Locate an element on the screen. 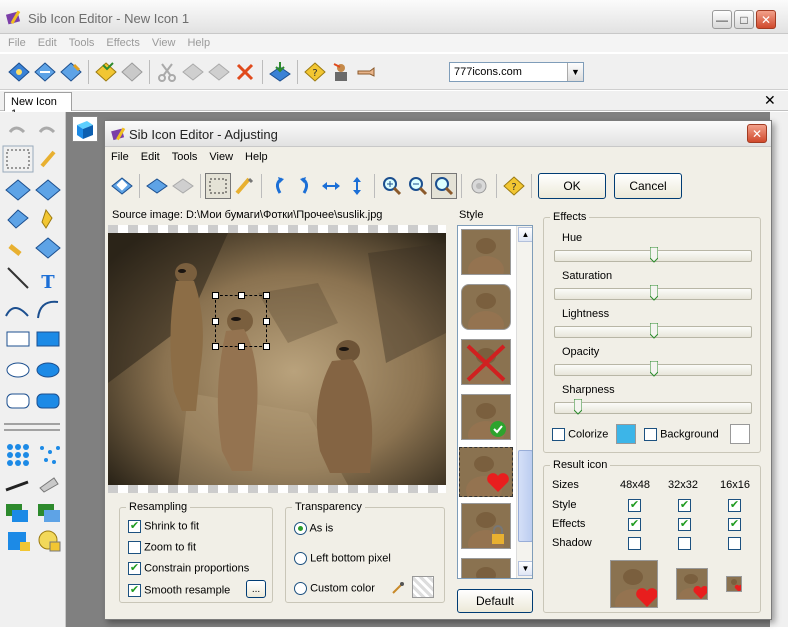 Image resolution: width=788 pixels, height=630 pixels. menu-tools: Tools is located at coordinates (82, 43).